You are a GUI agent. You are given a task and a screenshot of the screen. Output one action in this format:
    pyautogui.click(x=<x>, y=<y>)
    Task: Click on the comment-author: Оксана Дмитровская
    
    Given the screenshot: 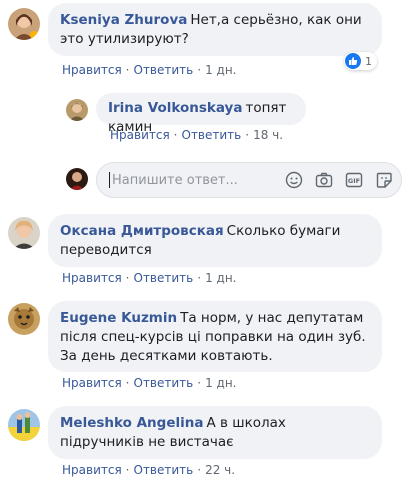 What is the action you would take?
    pyautogui.click(x=142, y=231)
    